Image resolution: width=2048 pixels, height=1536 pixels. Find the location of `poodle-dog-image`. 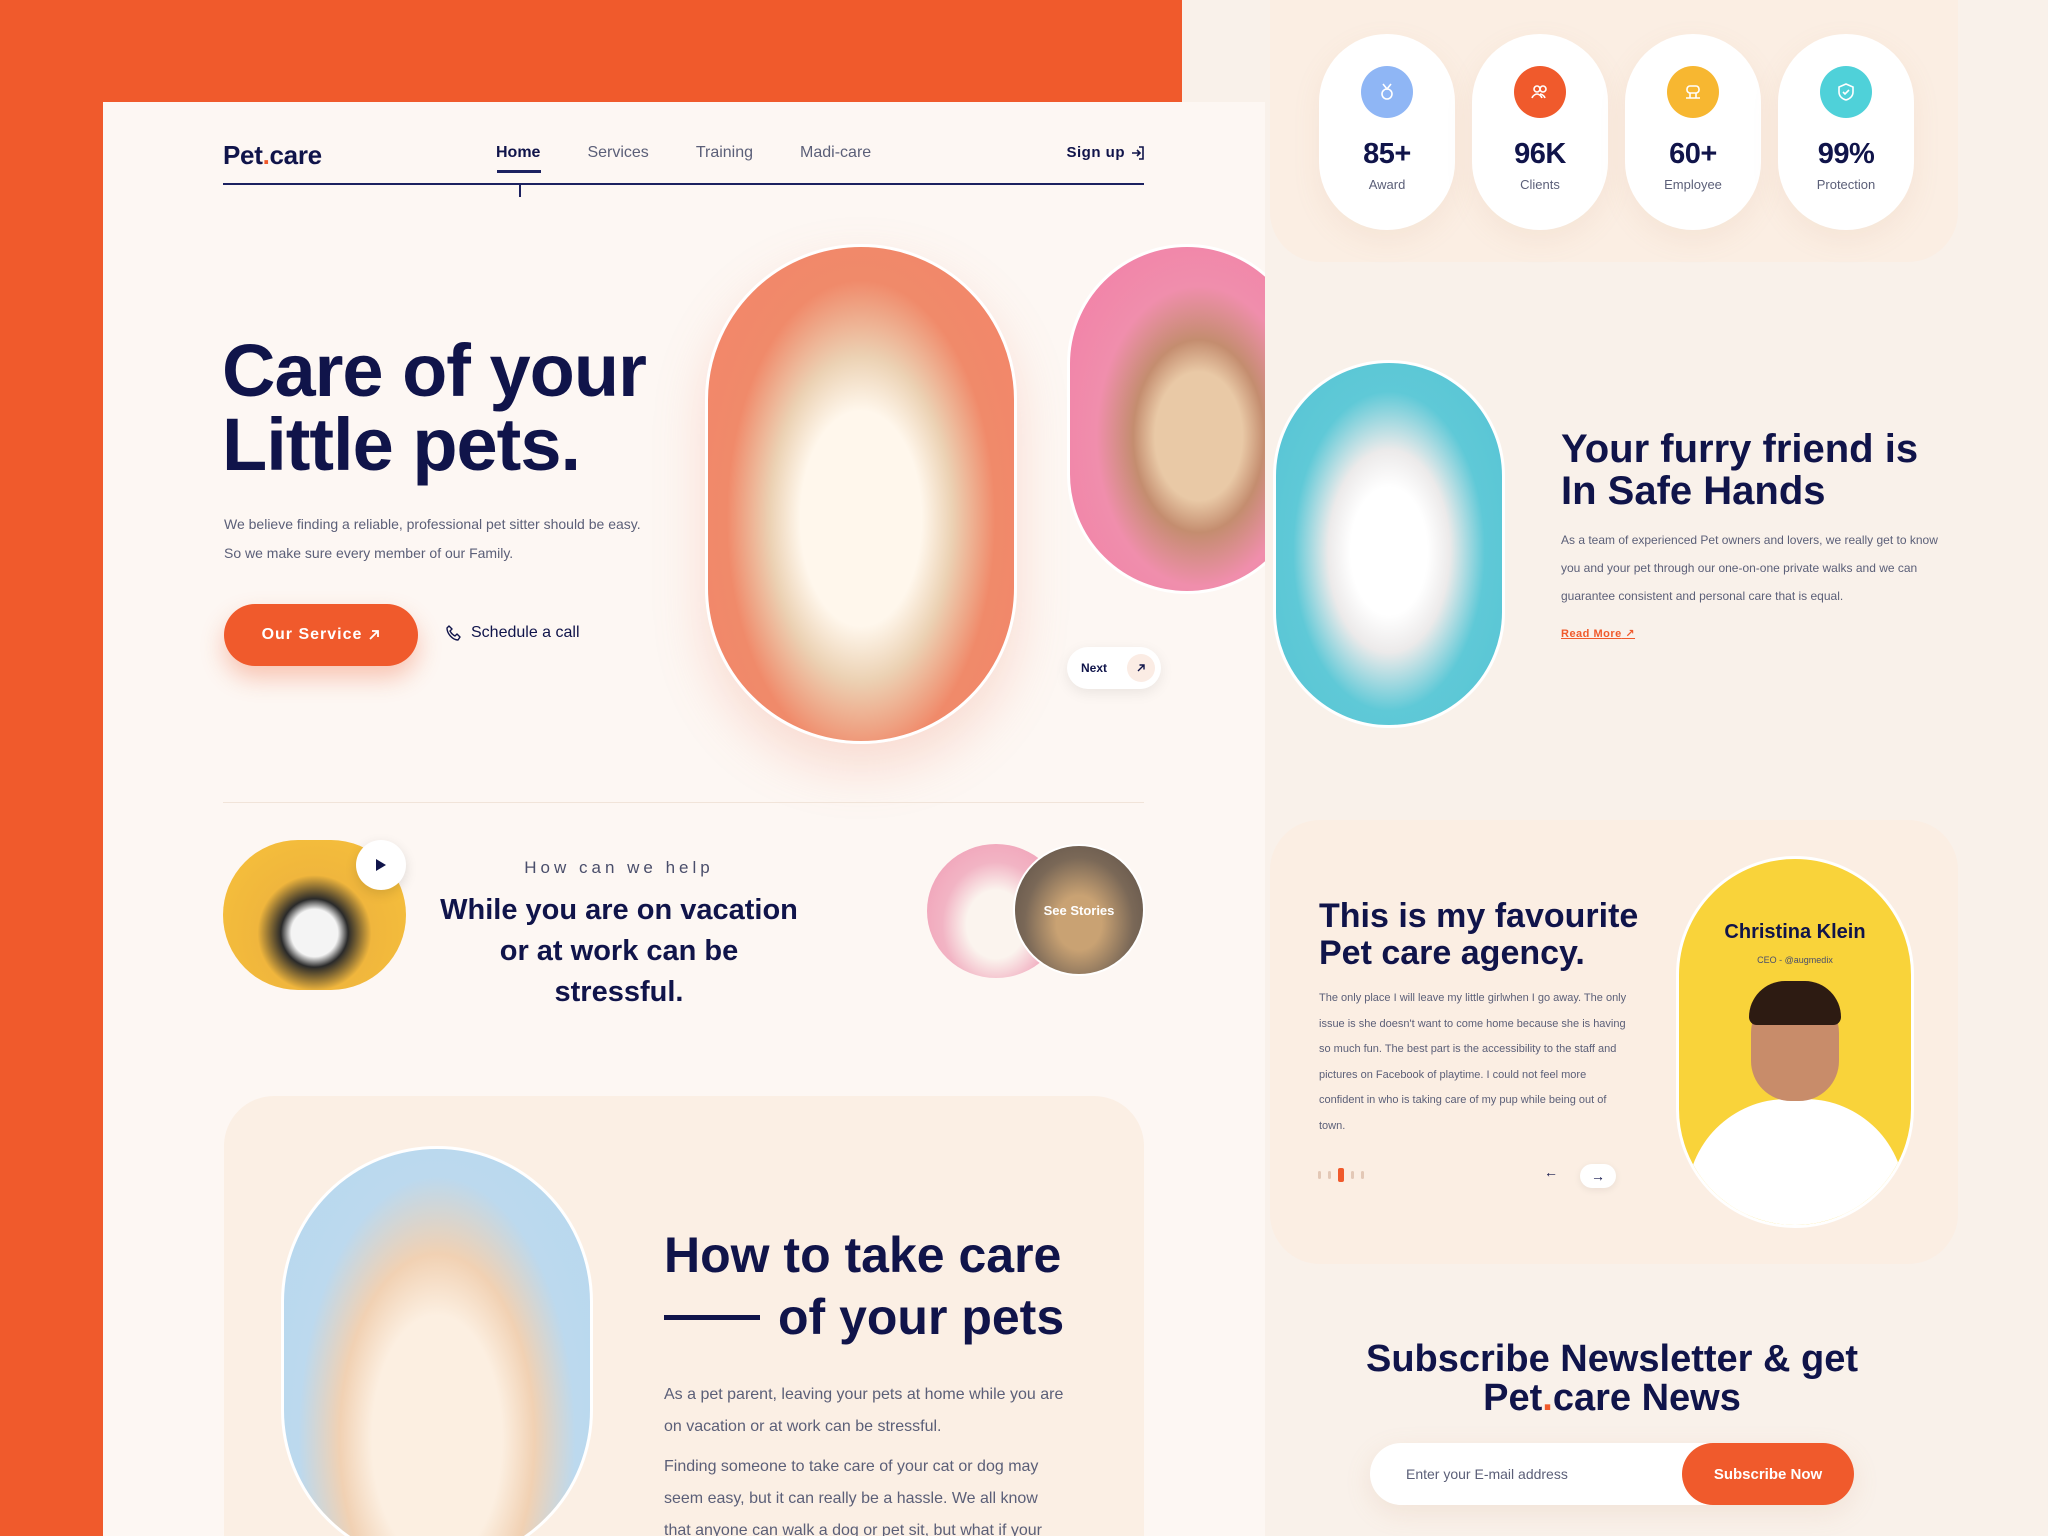

poodle-dog-image is located at coordinates (1389, 544).